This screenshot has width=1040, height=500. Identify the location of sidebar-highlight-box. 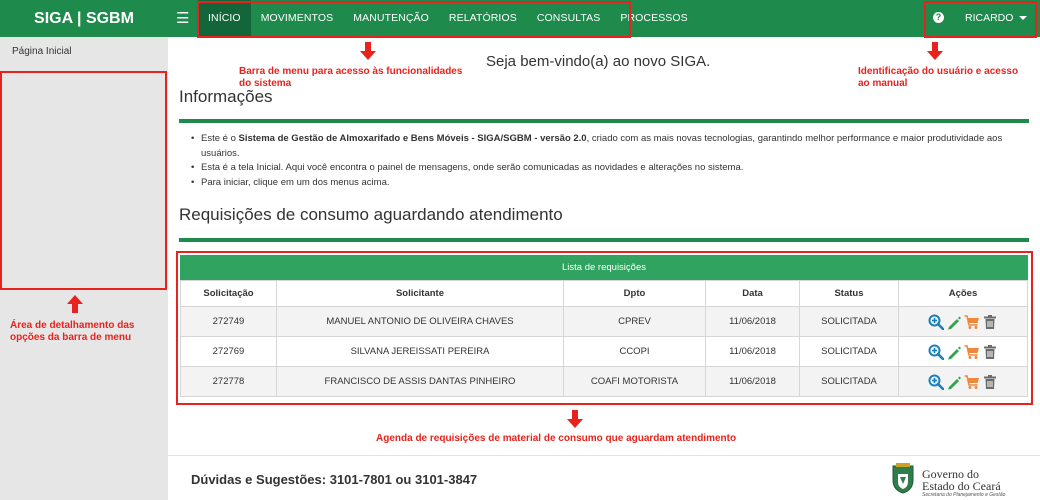
(83, 180).